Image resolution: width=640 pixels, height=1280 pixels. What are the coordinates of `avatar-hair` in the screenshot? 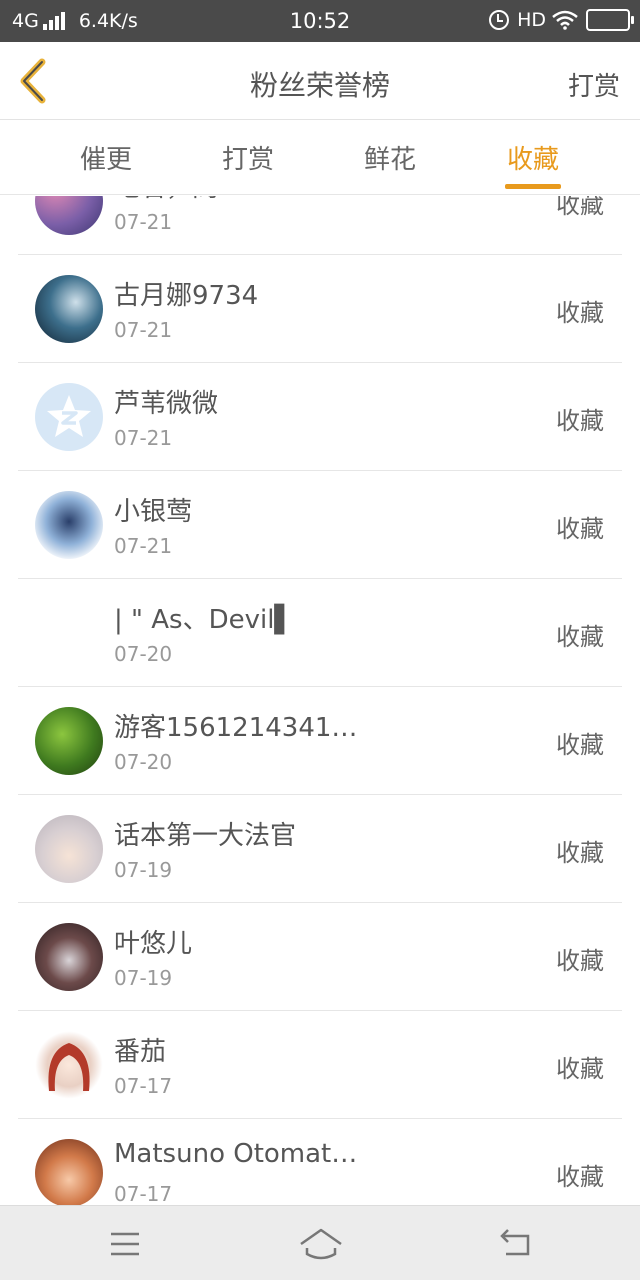 It's located at (69, 1067).